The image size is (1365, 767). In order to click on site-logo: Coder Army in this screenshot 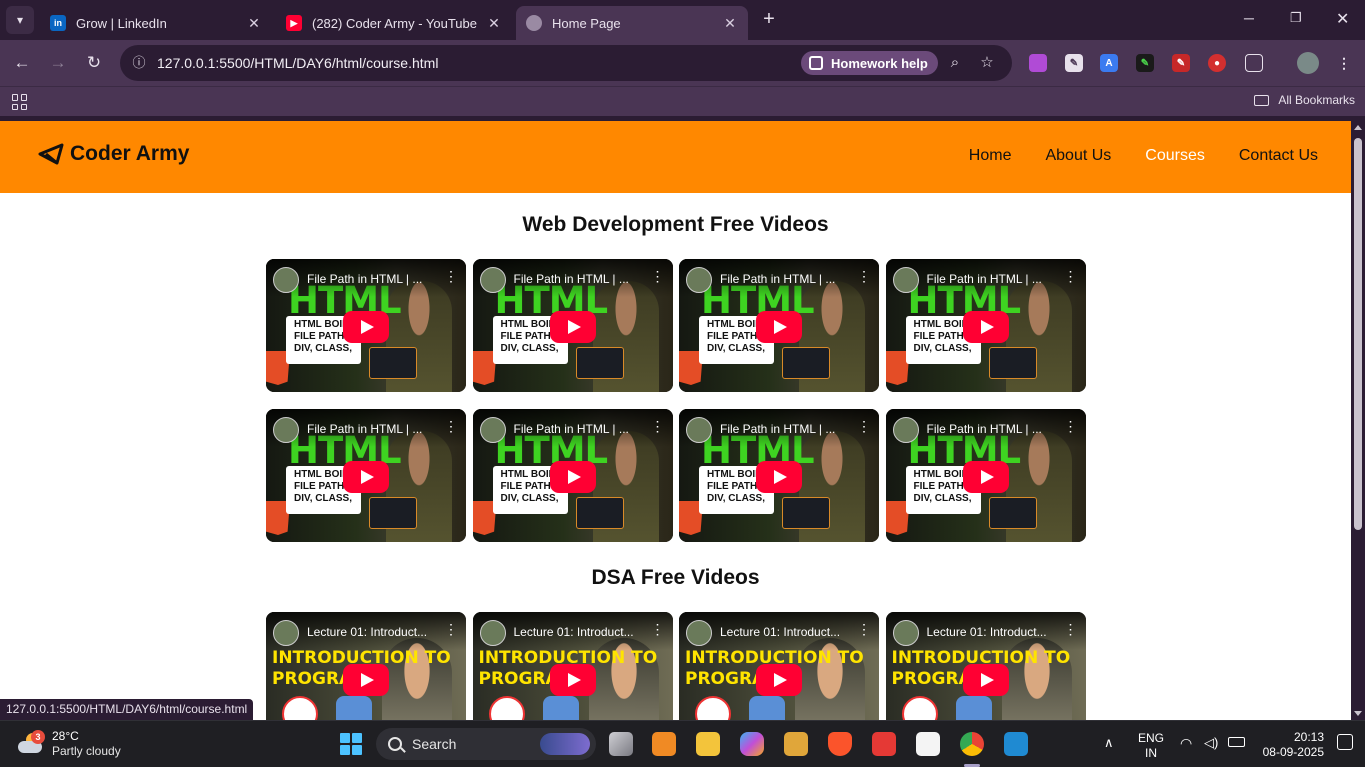, I will do `click(113, 154)`.